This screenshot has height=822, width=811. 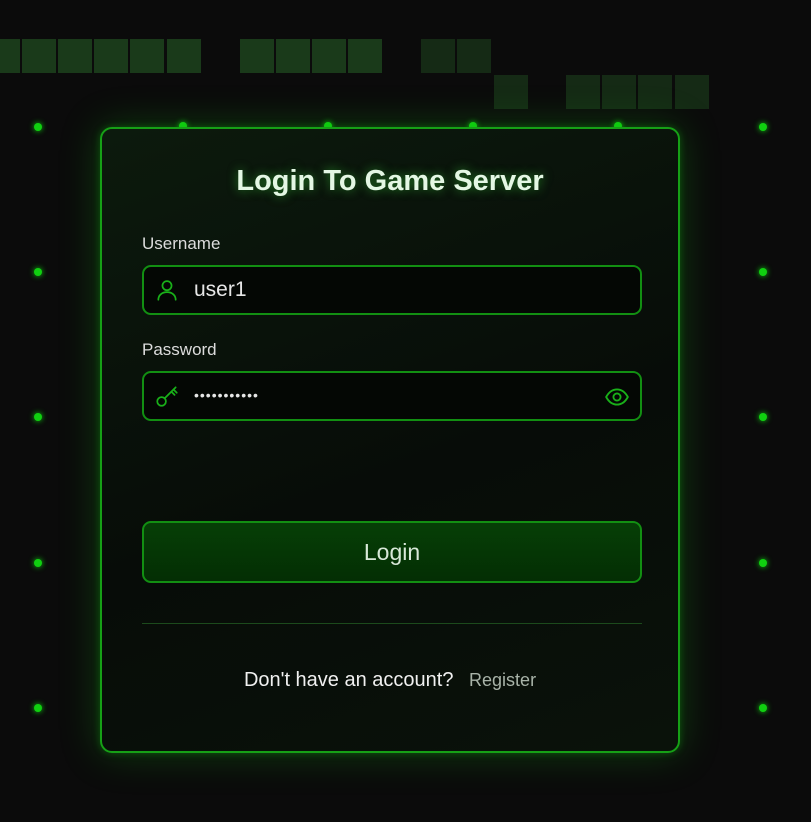 I want to click on password-label: Password, so click(x=179, y=349).